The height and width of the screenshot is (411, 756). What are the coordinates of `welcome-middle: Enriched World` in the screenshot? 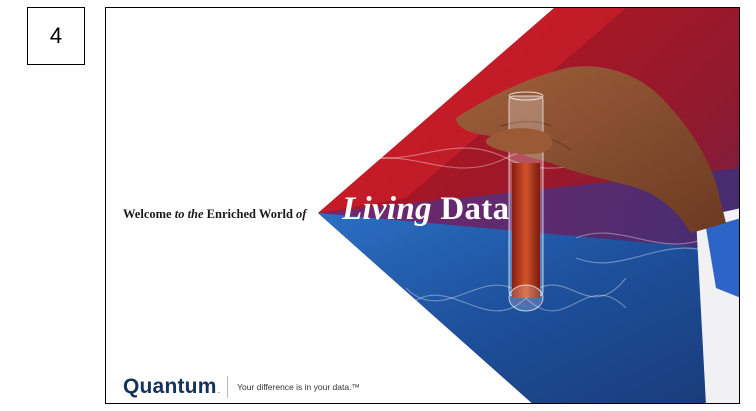 It's located at (250, 214).